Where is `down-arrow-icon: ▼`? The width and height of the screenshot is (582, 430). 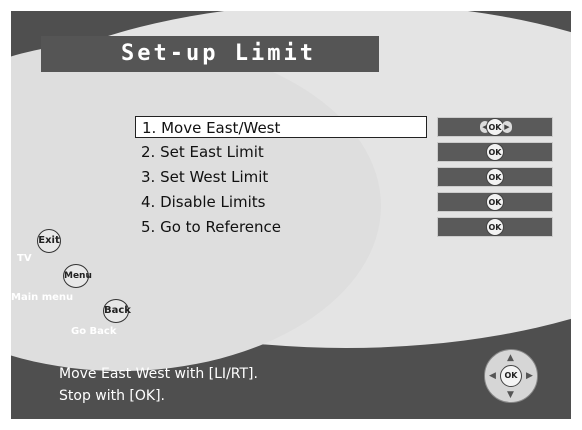 down-arrow-icon: ▼ is located at coordinates (510, 395).